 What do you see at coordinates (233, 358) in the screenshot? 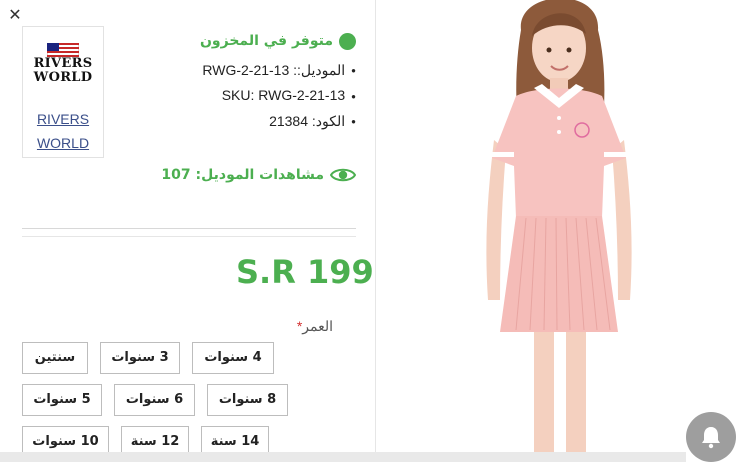
I see `age-option-4y: 4 سنوات` at bounding box center [233, 358].